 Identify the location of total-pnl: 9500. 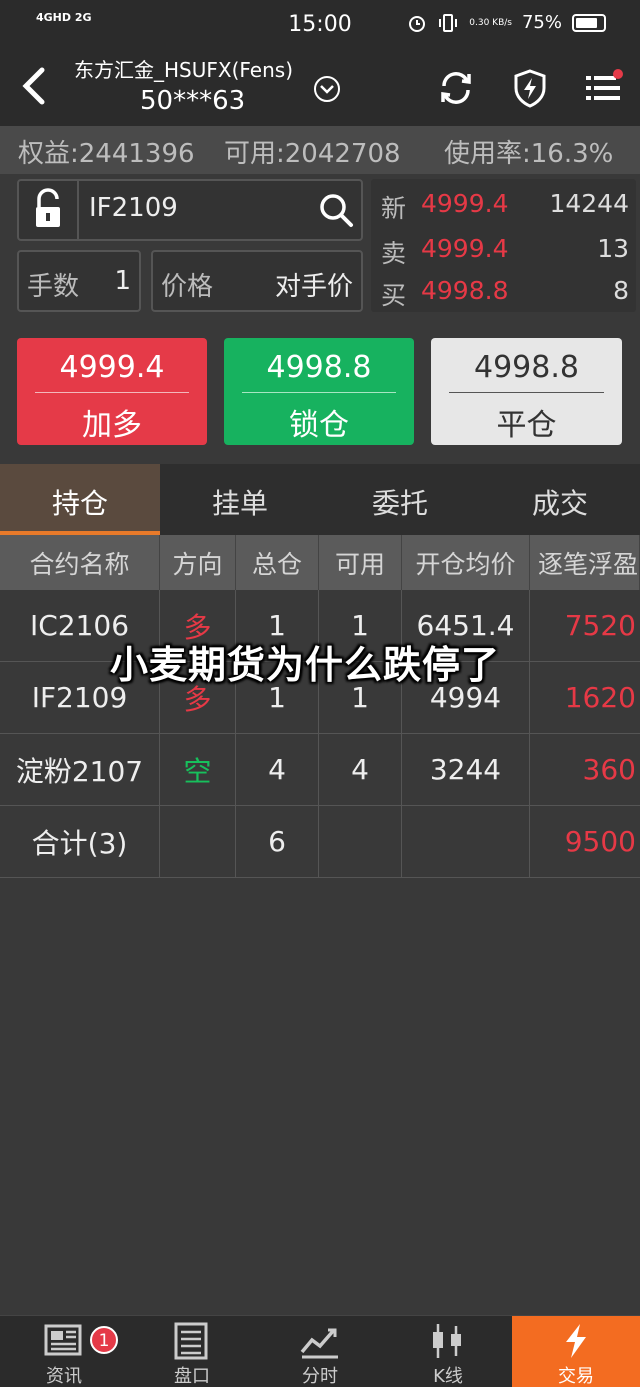
(600, 841).